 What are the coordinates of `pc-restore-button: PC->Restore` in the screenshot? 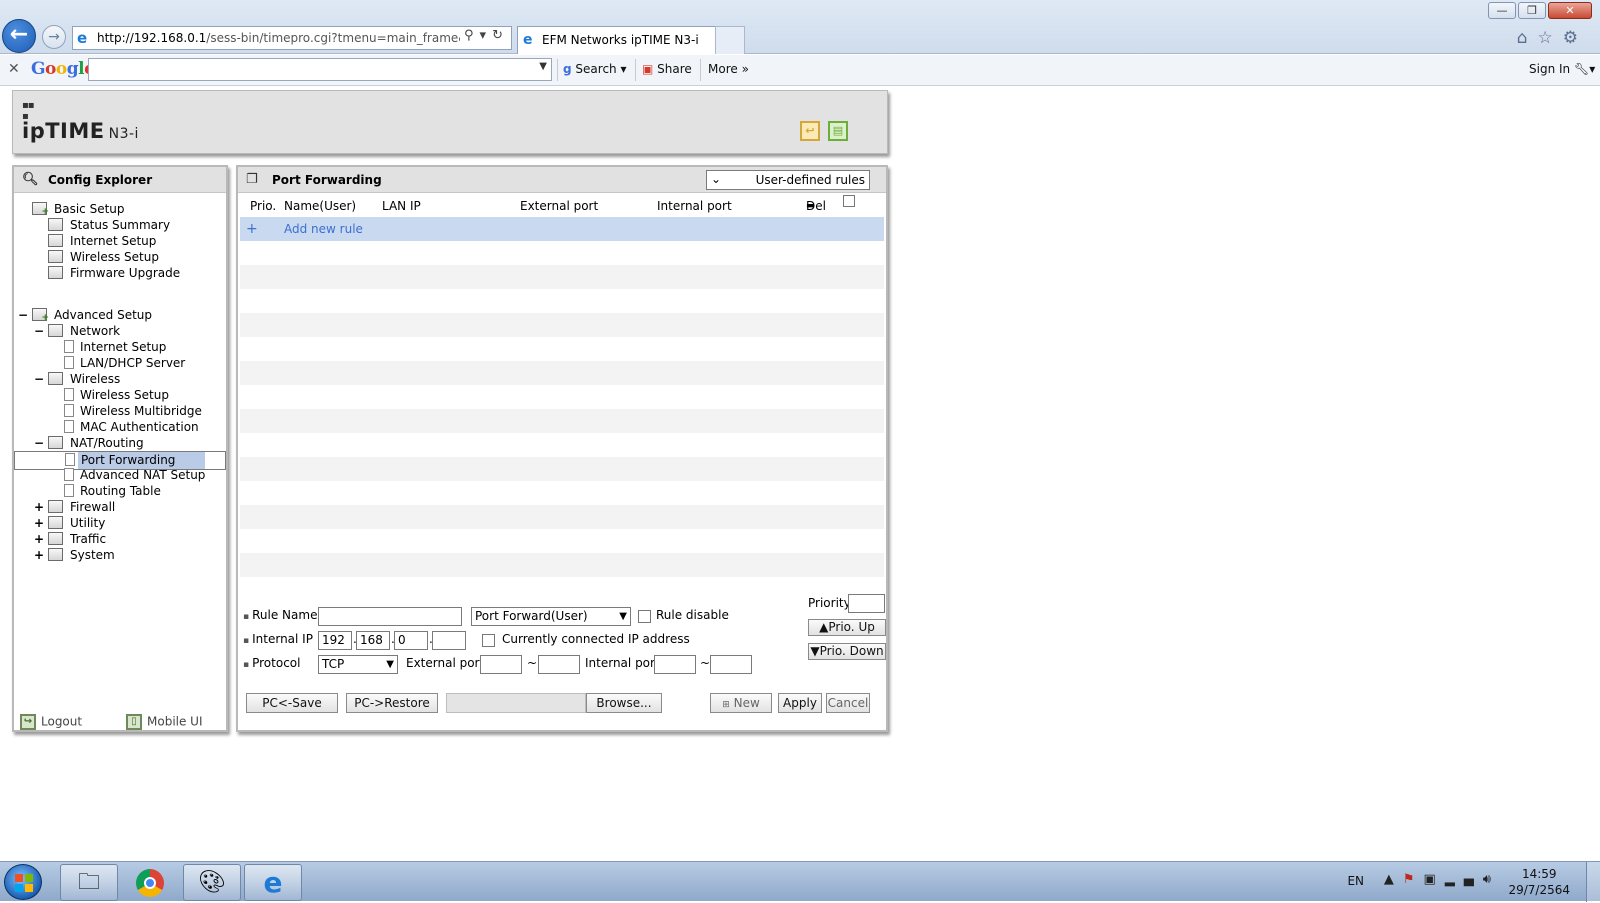 It's located at (392, 703).